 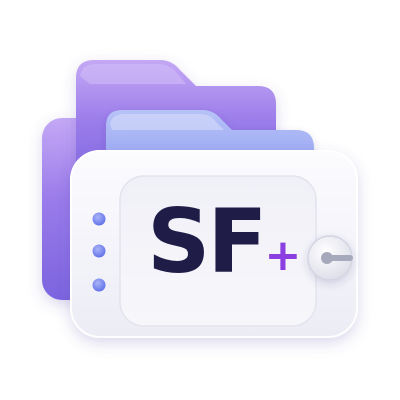 What do you see at coordinates (330, 258) in the screenshot?
I see `latch-icon` at bounding box center [330, 258].